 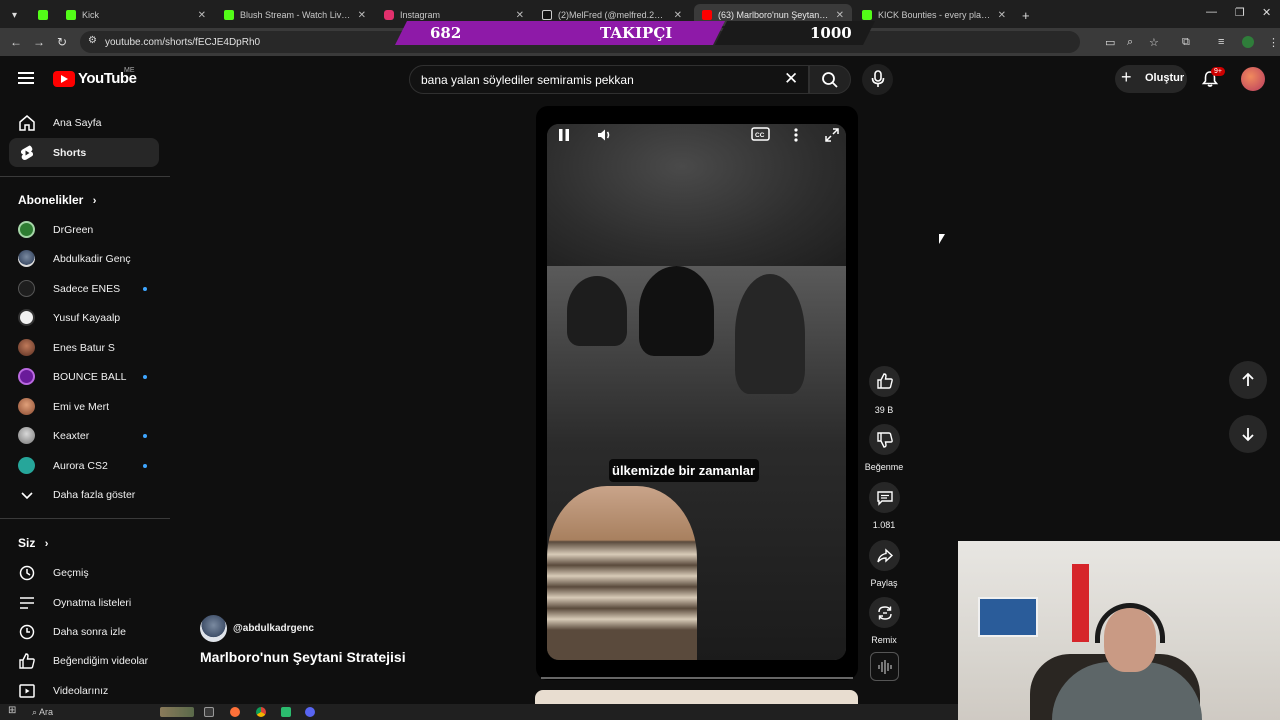 What do you see at coordinates (1186, 42) in the screenshot?
I see `extensions-icon: ⧉` at bounding box center [1186, 42].